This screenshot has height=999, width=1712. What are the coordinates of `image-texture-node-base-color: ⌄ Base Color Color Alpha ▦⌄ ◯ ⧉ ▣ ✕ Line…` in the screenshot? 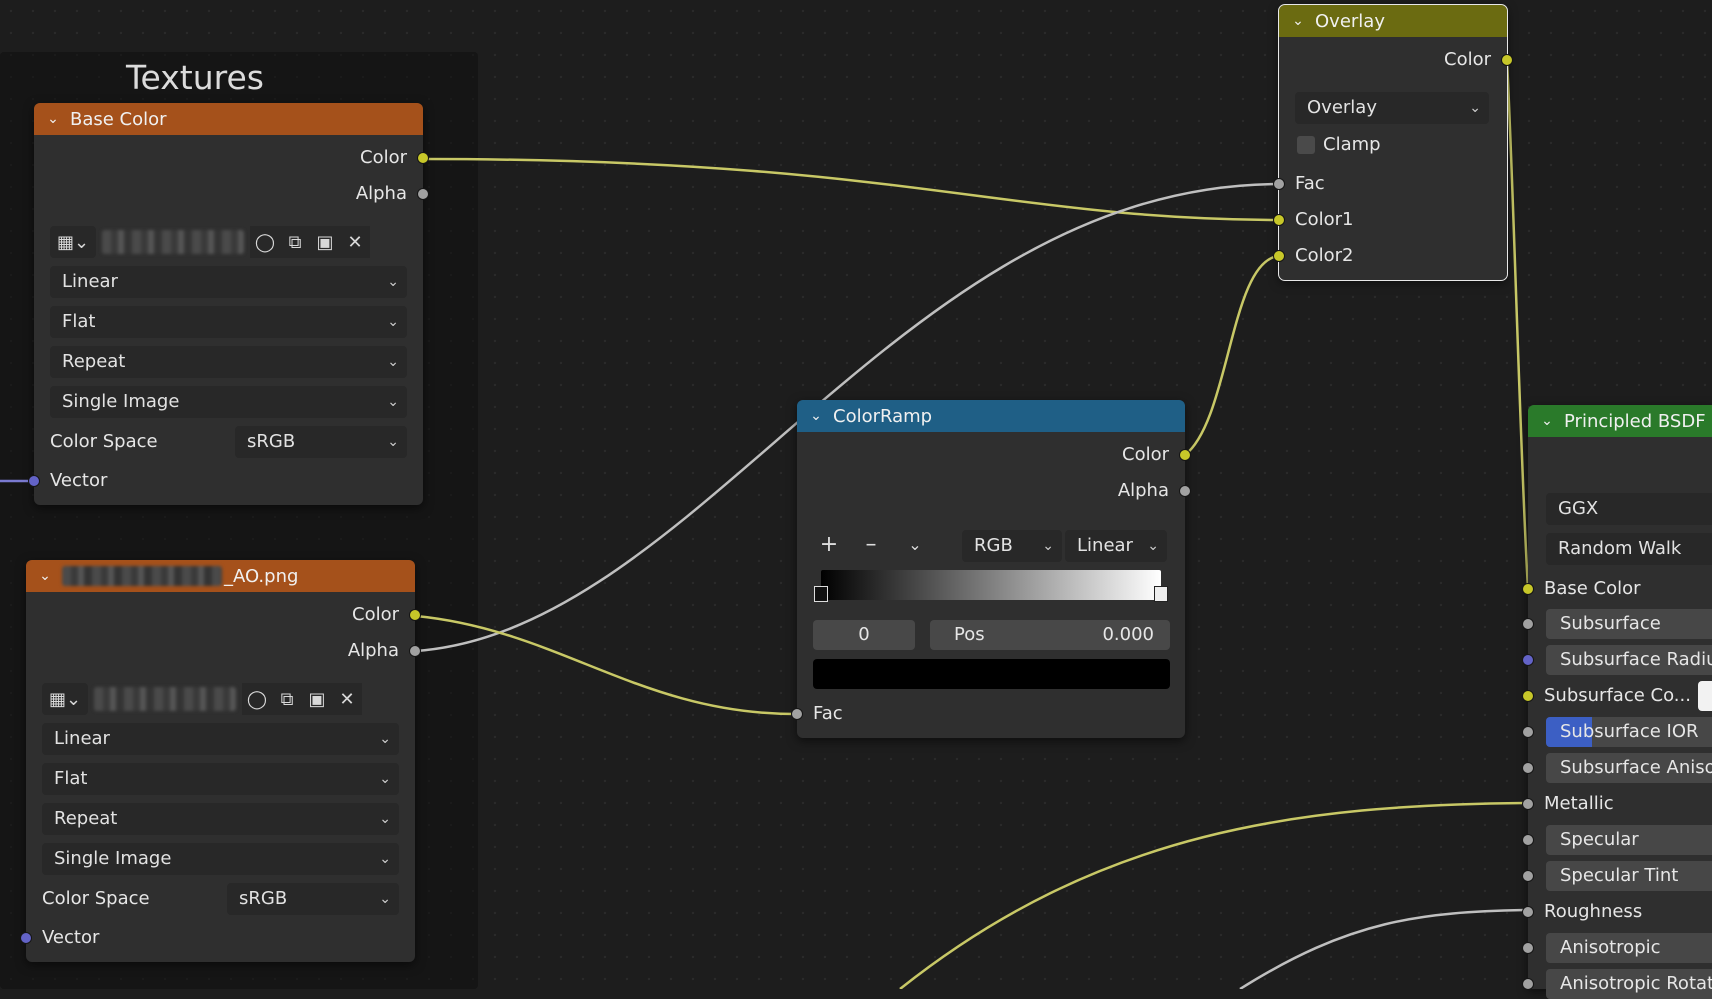 It's located at (228, 304).